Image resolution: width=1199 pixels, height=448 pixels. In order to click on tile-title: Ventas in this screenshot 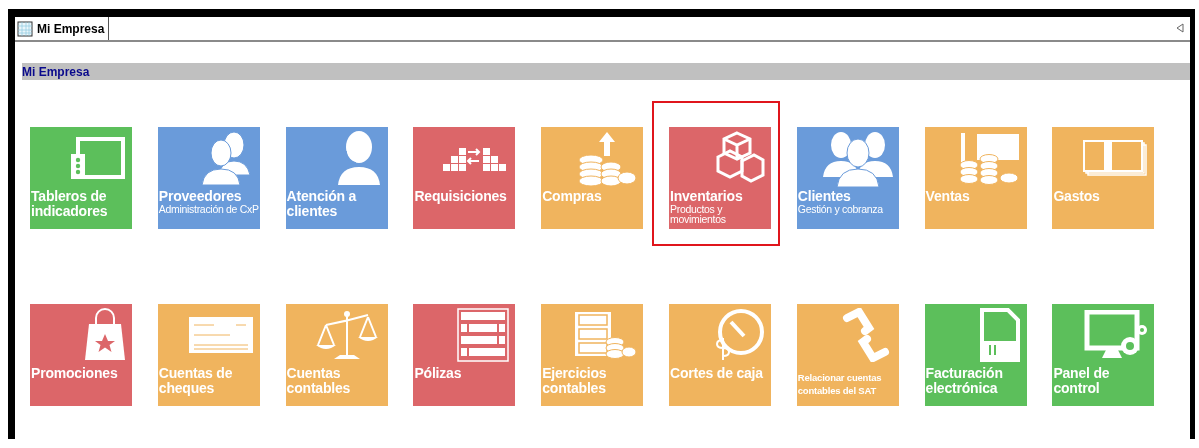, I will do `click(948, 196)`.